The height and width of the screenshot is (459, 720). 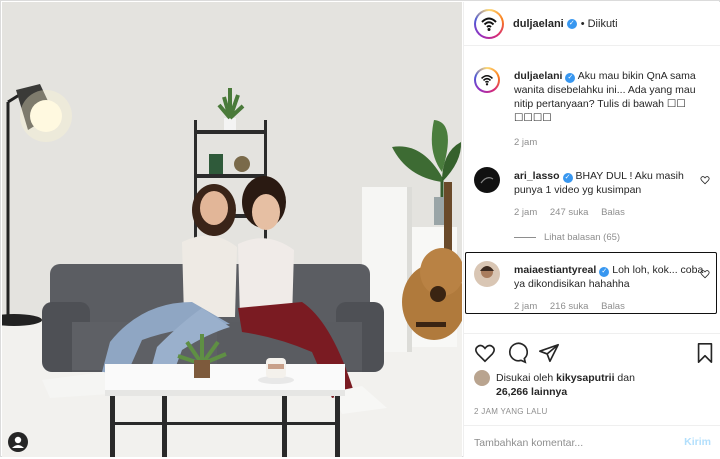 I want to click on post-header: duljaelani ✓ • Diikuti, so click(x=592, y=24).